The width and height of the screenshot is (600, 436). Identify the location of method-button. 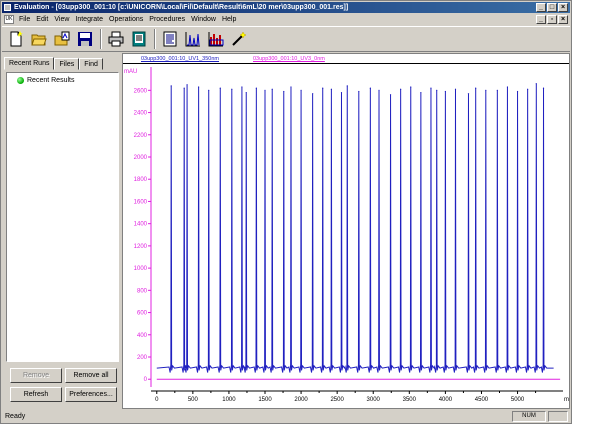
(139, 39).